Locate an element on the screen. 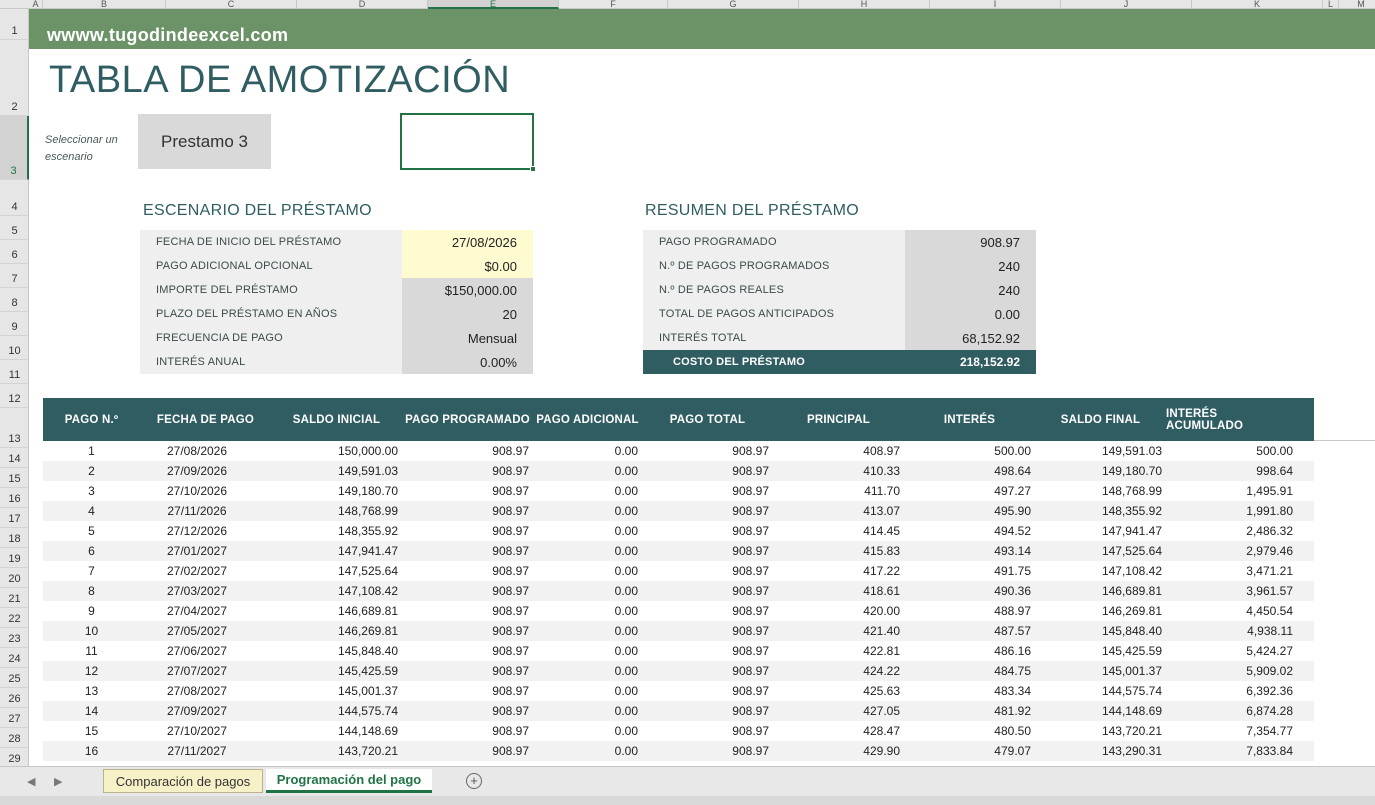  table-cell: 998.64 is located at coordinates (1229, 471).